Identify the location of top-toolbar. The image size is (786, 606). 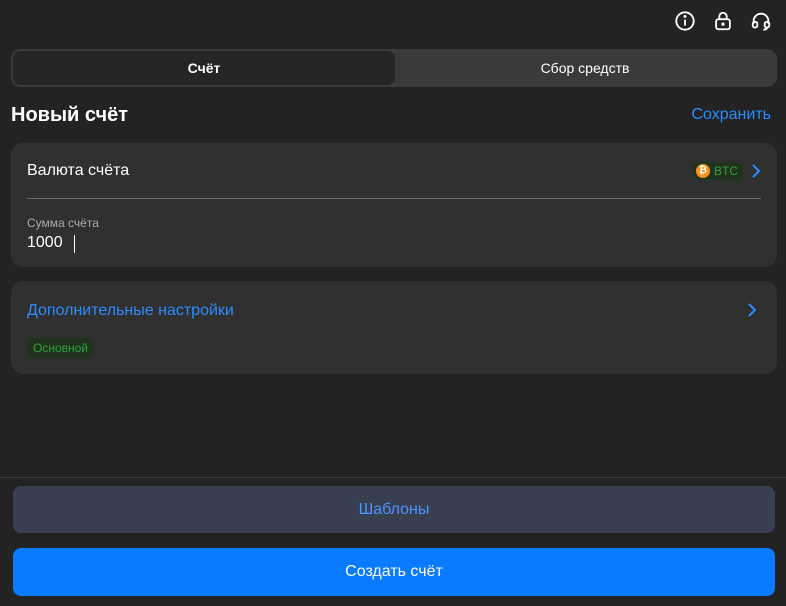
(723, 21).